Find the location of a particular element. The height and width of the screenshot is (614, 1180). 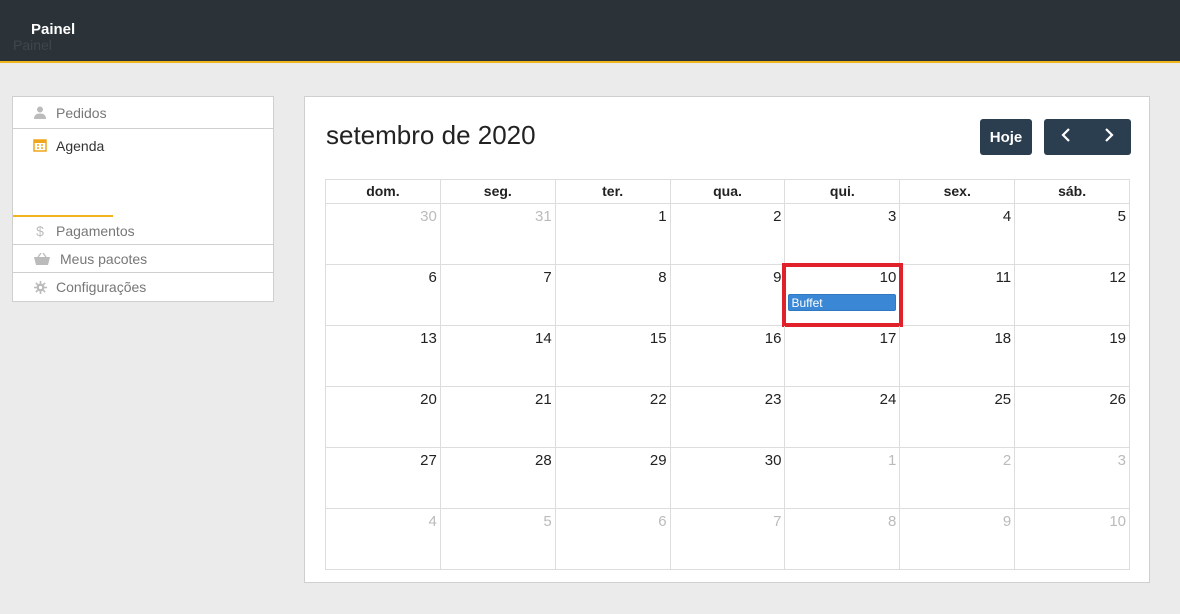

next-month-button is located at coordinates (1109, 137).